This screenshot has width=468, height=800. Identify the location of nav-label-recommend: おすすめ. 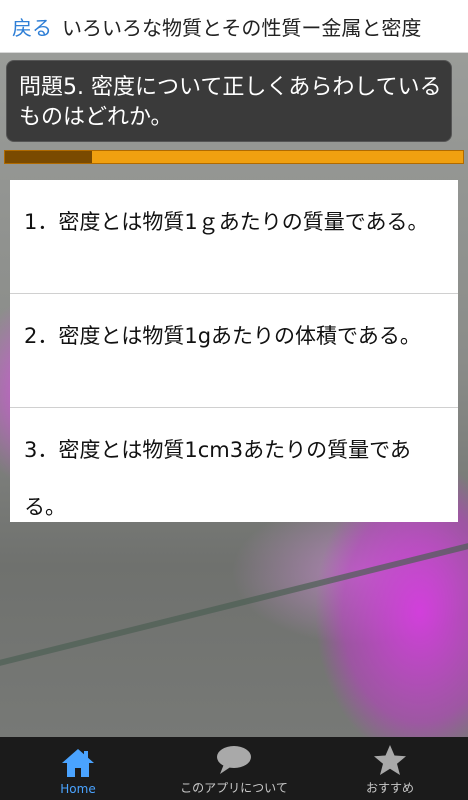
(389, 788).